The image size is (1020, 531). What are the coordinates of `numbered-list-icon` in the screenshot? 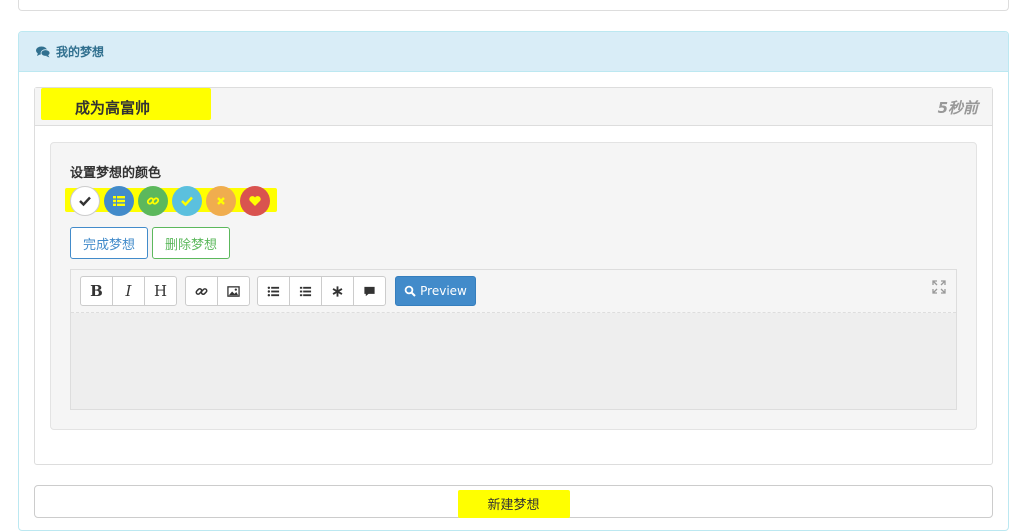 It's located at (305, 291).